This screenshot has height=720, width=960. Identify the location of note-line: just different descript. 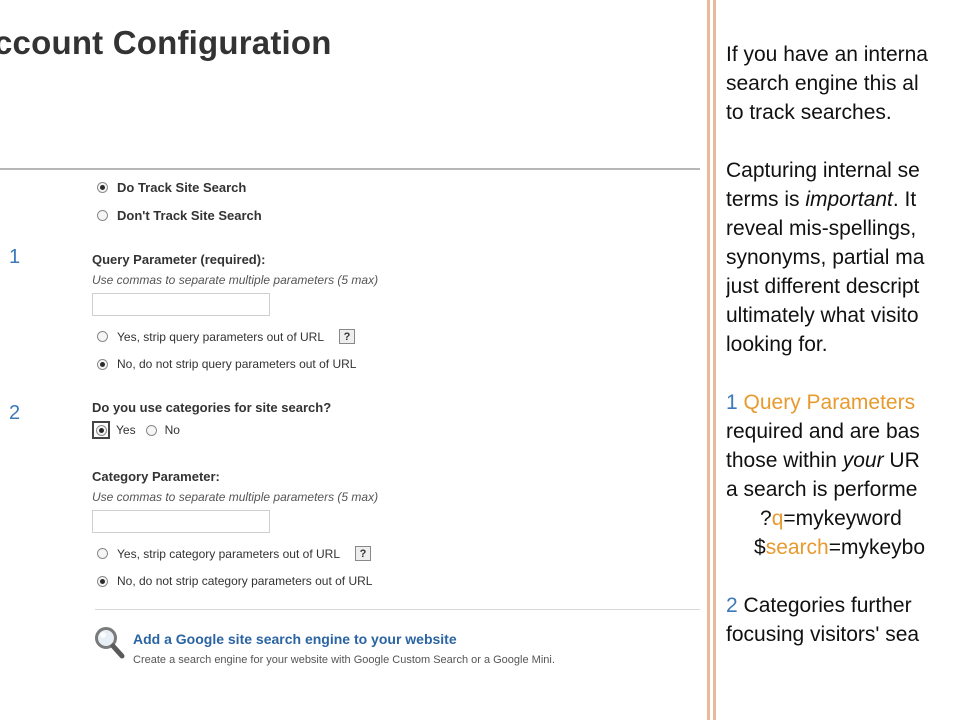
(823, 286).